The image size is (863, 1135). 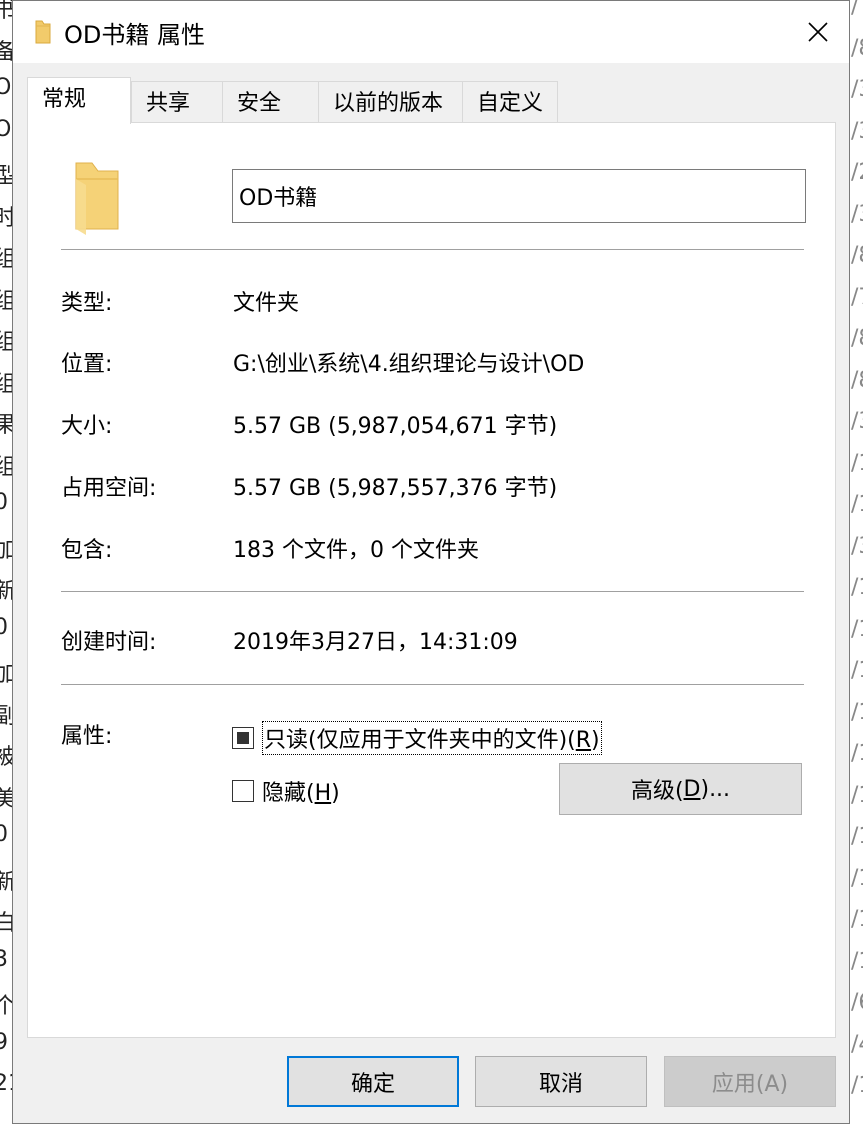 I want to click on background-text-fragment: /6, so click(x=857, y=1002).